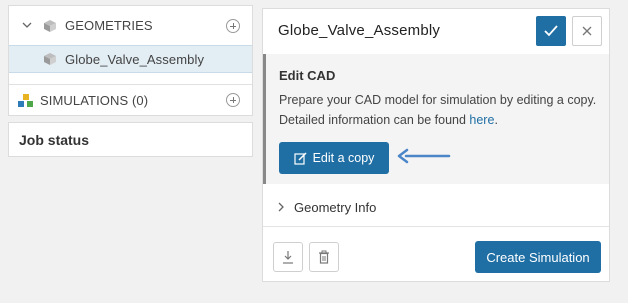 The width and height of the screenshot is (628, 303). Describe the element at coordinates (281, 207) in the screenshot. I see `chevron-right-icon` at that location.